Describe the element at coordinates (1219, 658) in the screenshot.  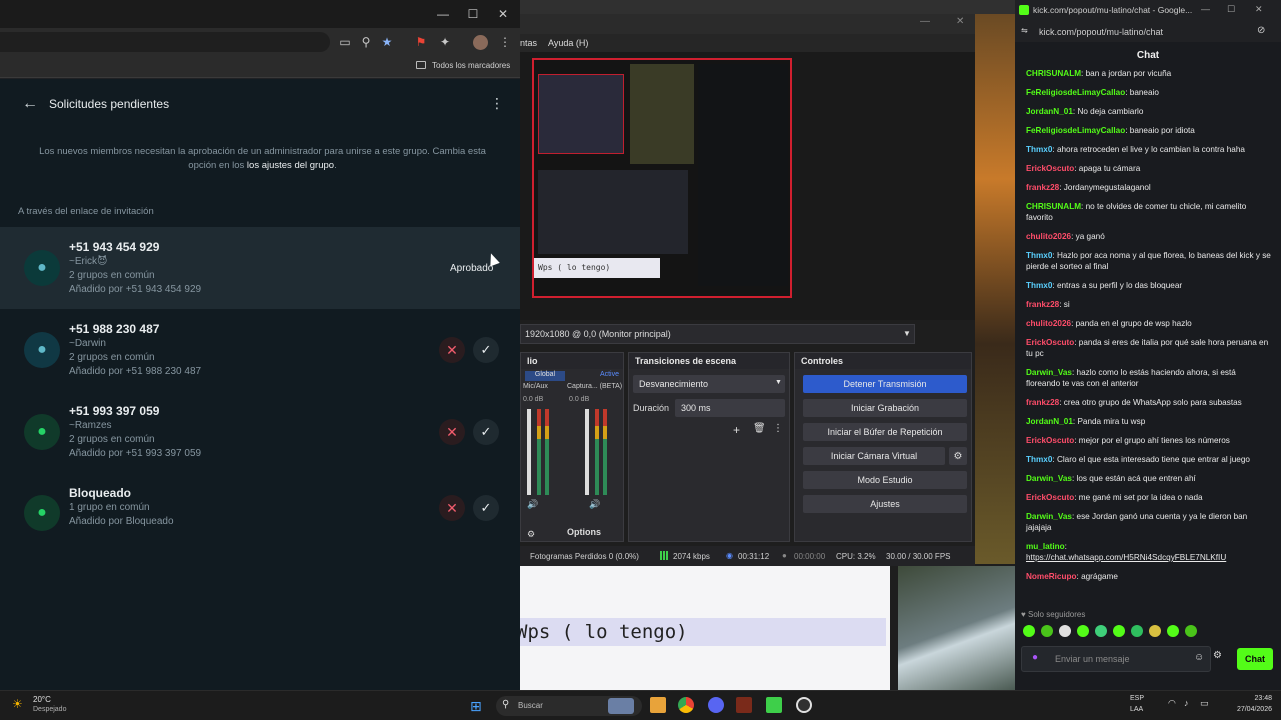
I see `chat-settings-gear-icon: ⚙` at that location.